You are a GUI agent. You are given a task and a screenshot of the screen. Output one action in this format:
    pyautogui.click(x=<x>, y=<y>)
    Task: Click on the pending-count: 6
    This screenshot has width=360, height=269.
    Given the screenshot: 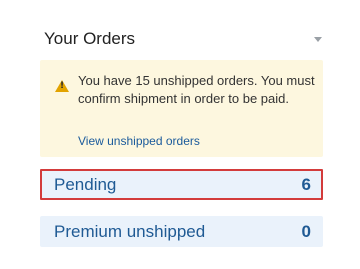 What is the action you would take?
    pyautogui.click(x=306, y=184)
    